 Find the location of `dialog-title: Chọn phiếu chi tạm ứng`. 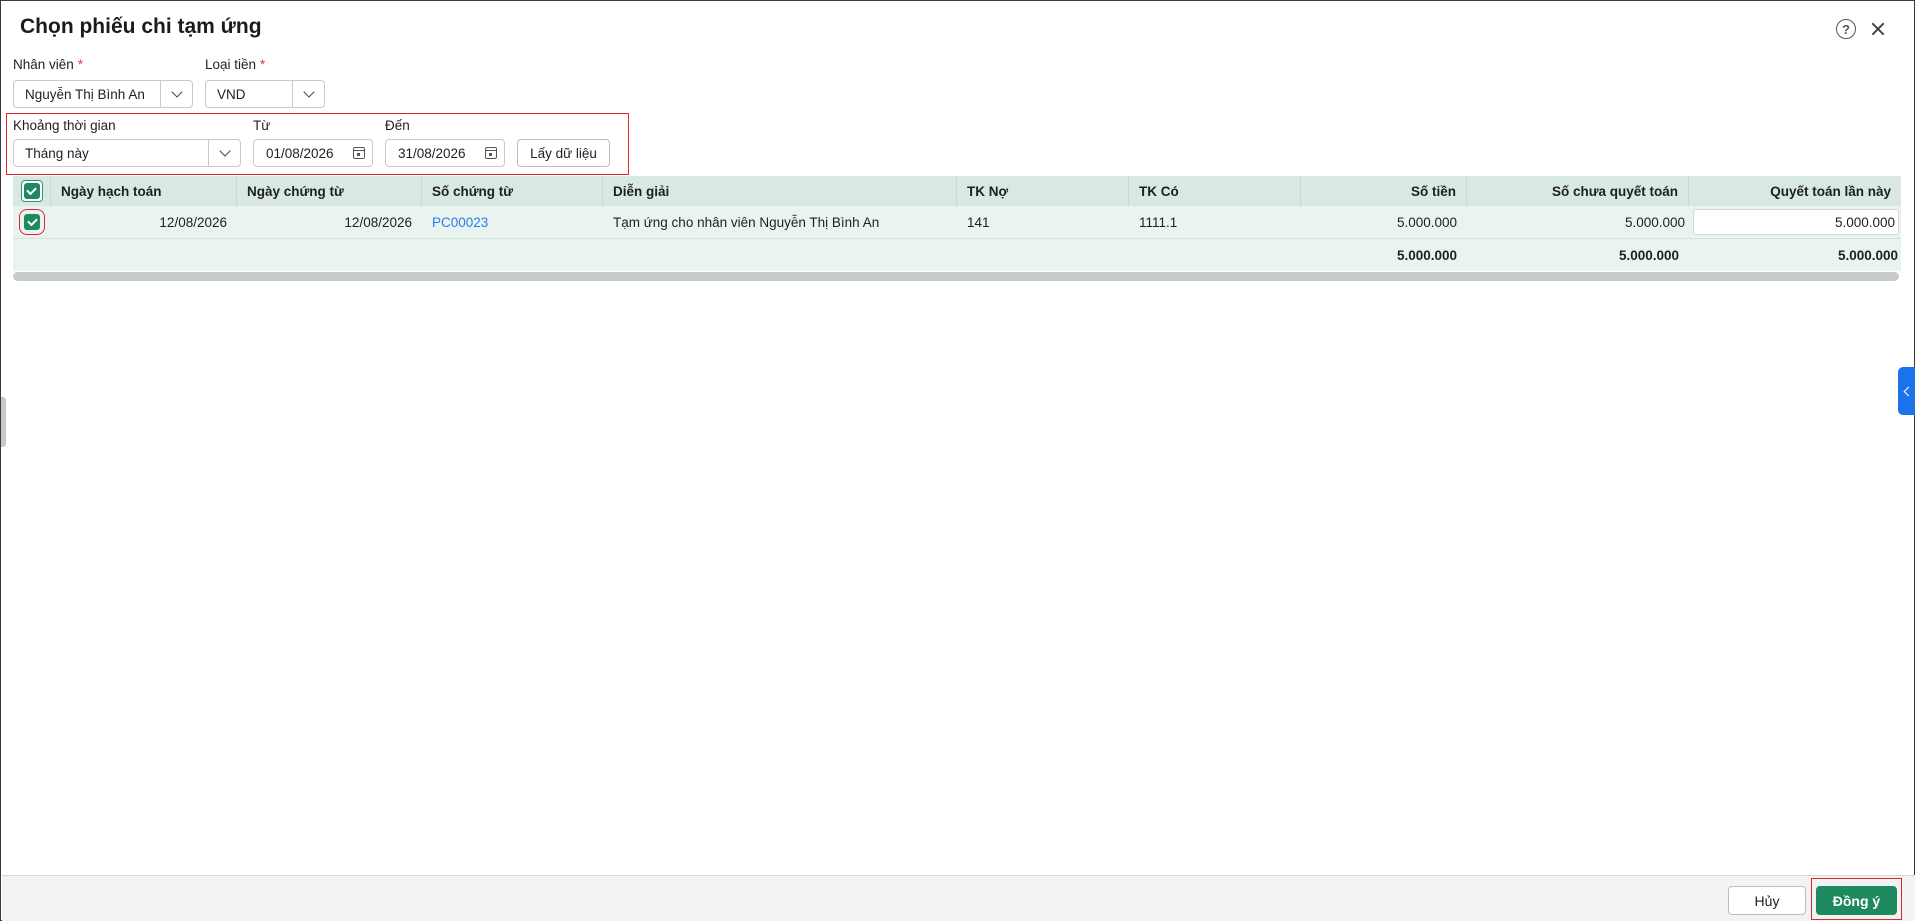

dialog-title: Chọn phiếu chi tạm ứng is located at coordinates (141, 26).